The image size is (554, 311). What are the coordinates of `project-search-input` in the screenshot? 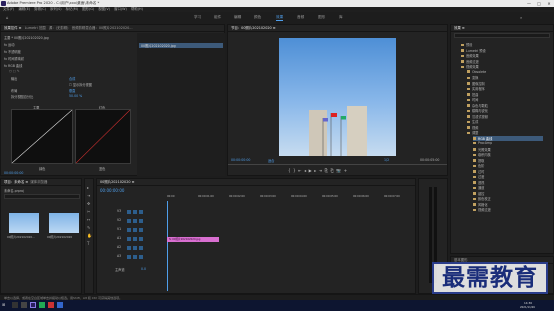 It's located at (42, 196).